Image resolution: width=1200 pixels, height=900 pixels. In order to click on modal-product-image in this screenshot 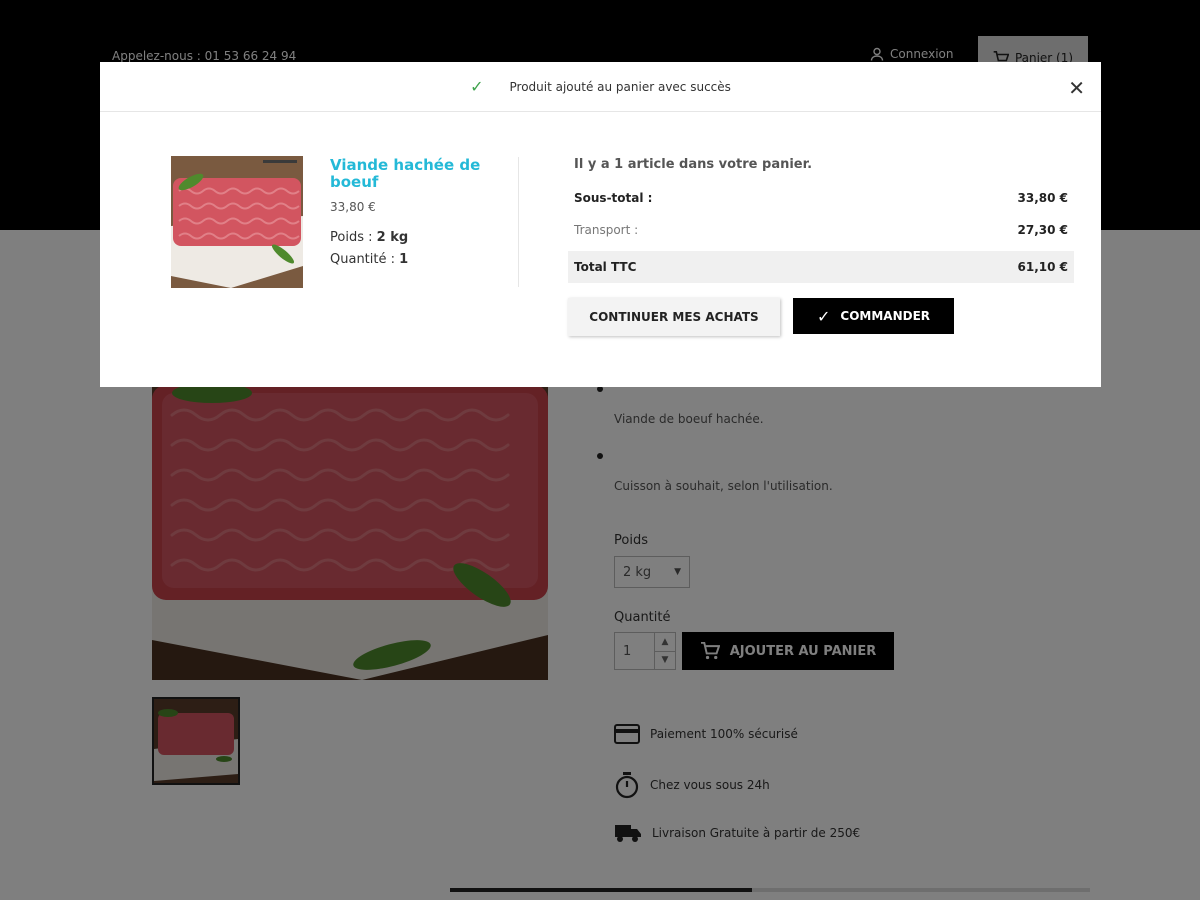, I will do `click(237, 222)`.